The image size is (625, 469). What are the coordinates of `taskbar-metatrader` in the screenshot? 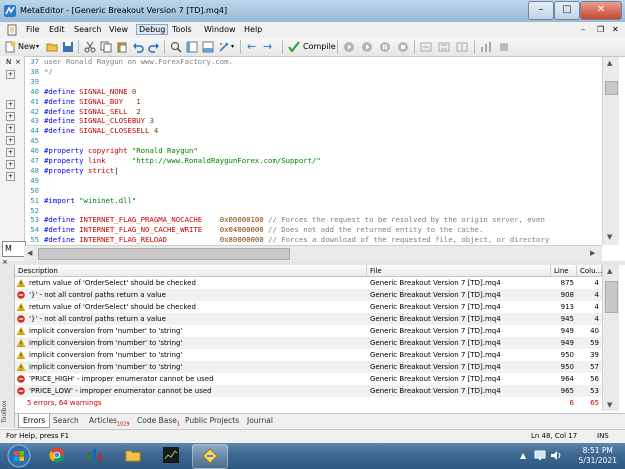 It's located at (95, 455).